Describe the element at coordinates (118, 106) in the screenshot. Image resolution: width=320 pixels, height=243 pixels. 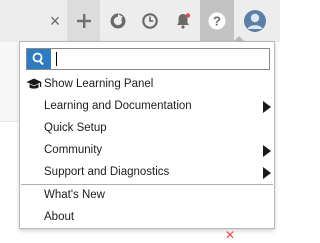
I see `menu-item-label: Learning and Documentation` at that location.